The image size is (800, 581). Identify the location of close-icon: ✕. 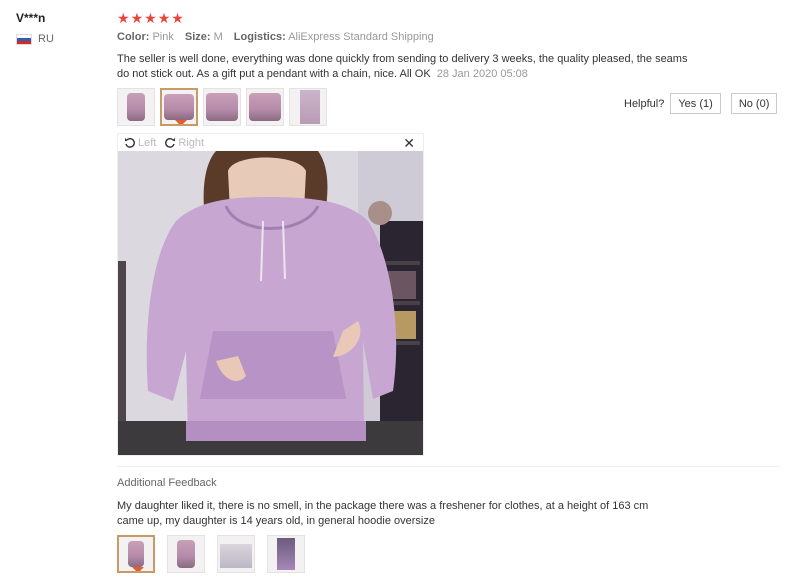
(409, 143).